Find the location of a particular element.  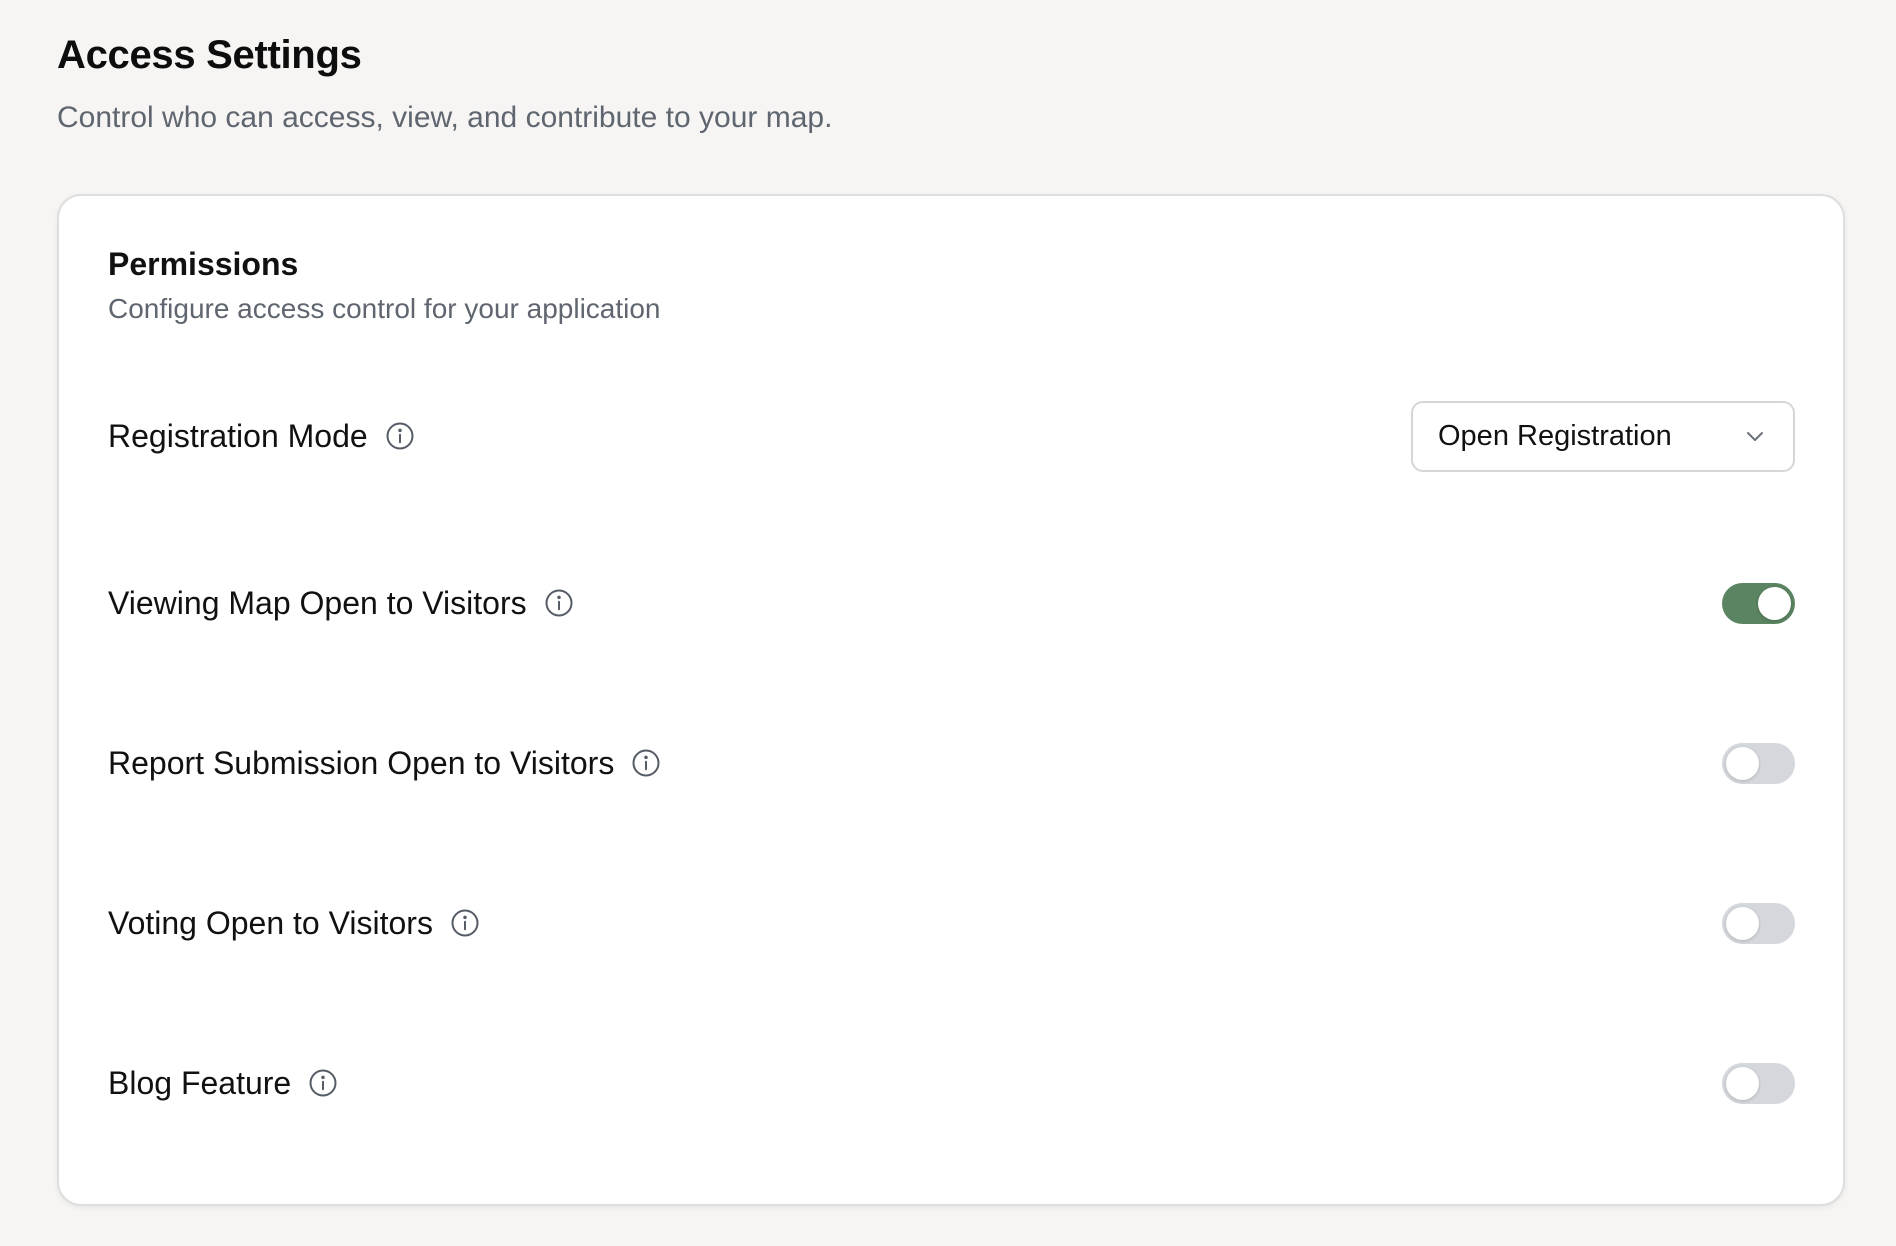

setting-label-group: Voting Open to Visitors is located at coordinates (294, 923).